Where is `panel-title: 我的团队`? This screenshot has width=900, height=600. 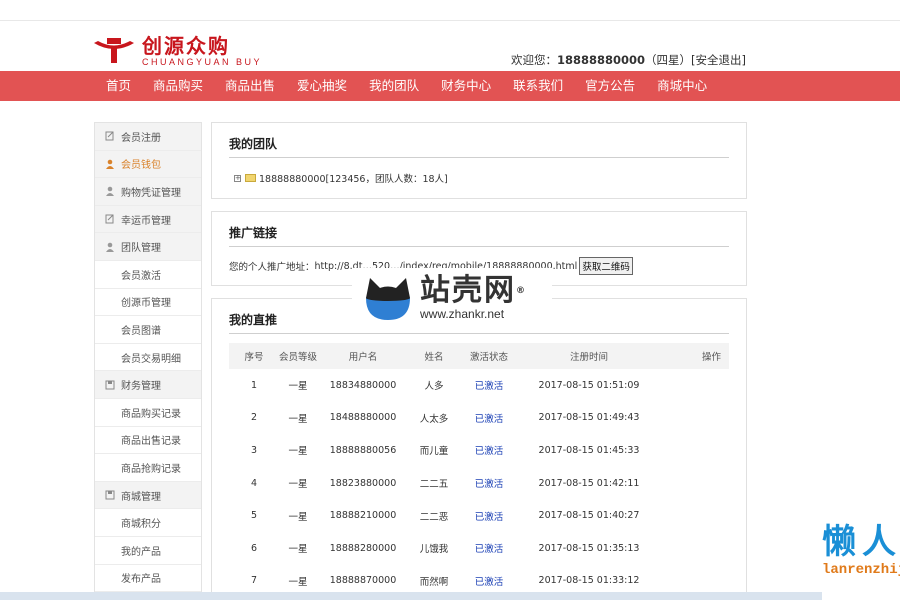 panel-title: 我的团队 is located at coordinates (479, 146).